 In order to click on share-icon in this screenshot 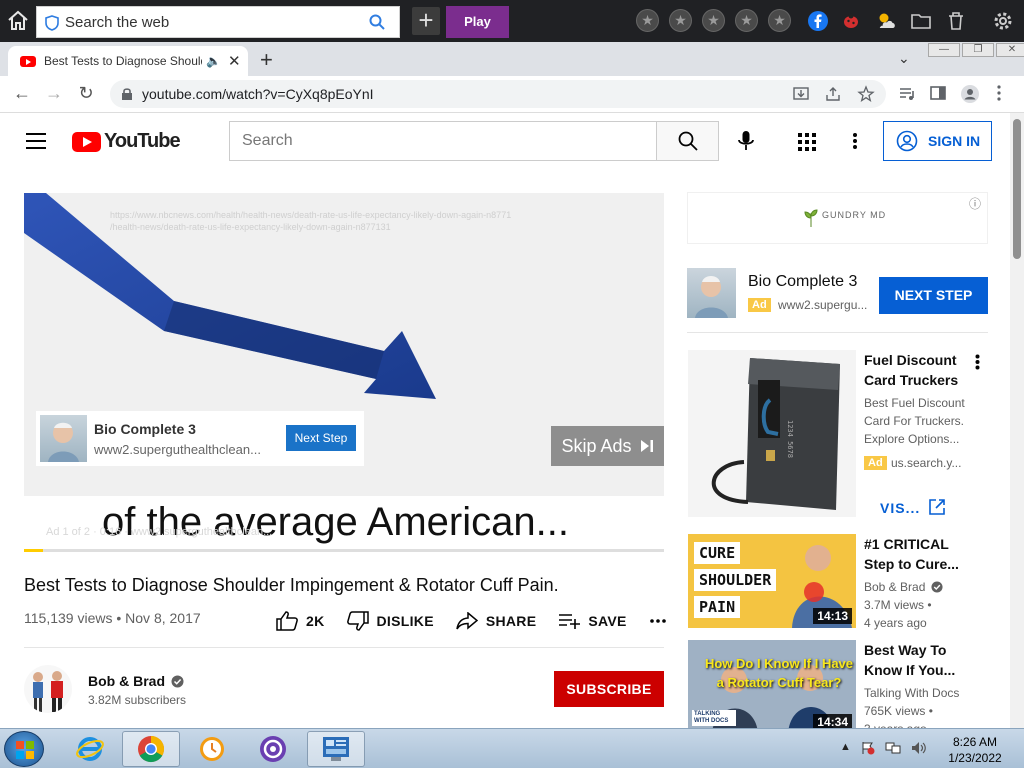, I will do `click(833, 94)`.